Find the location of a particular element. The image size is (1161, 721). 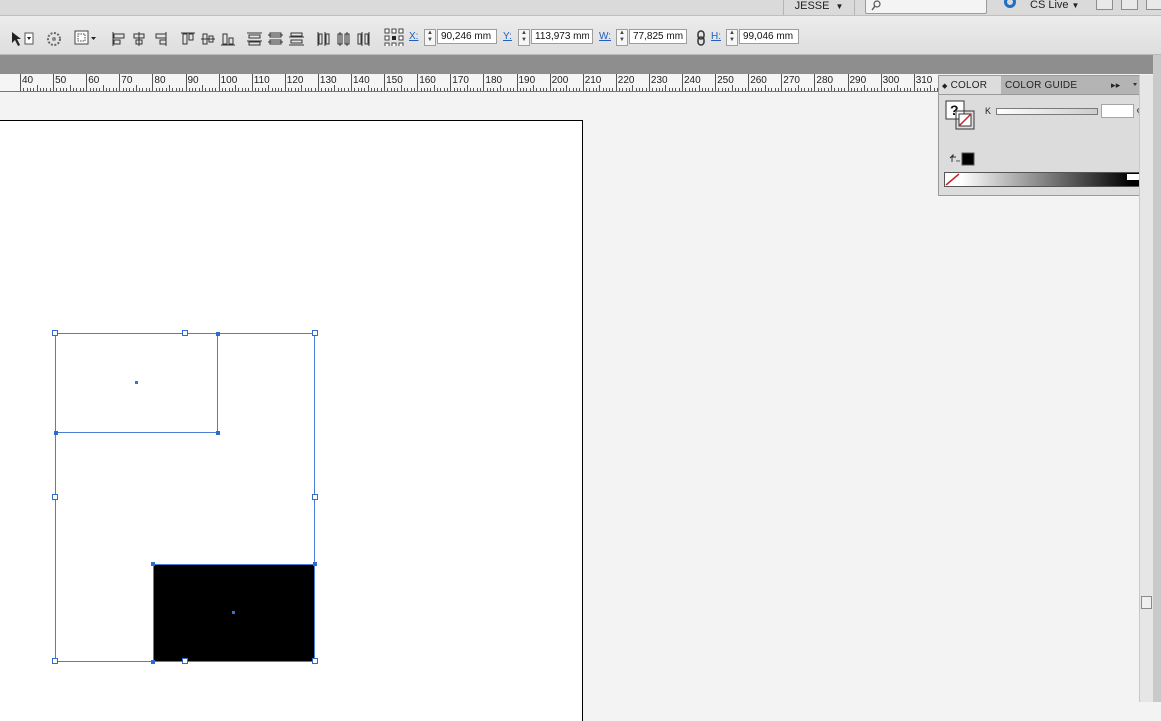

handle-bottom-left is located at coordinates (55, 661).